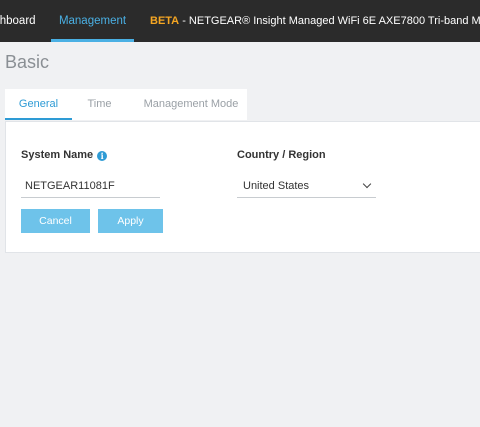 This screenshot has width=480, height=427. I want to click on system-name-input, so click(90, 186).